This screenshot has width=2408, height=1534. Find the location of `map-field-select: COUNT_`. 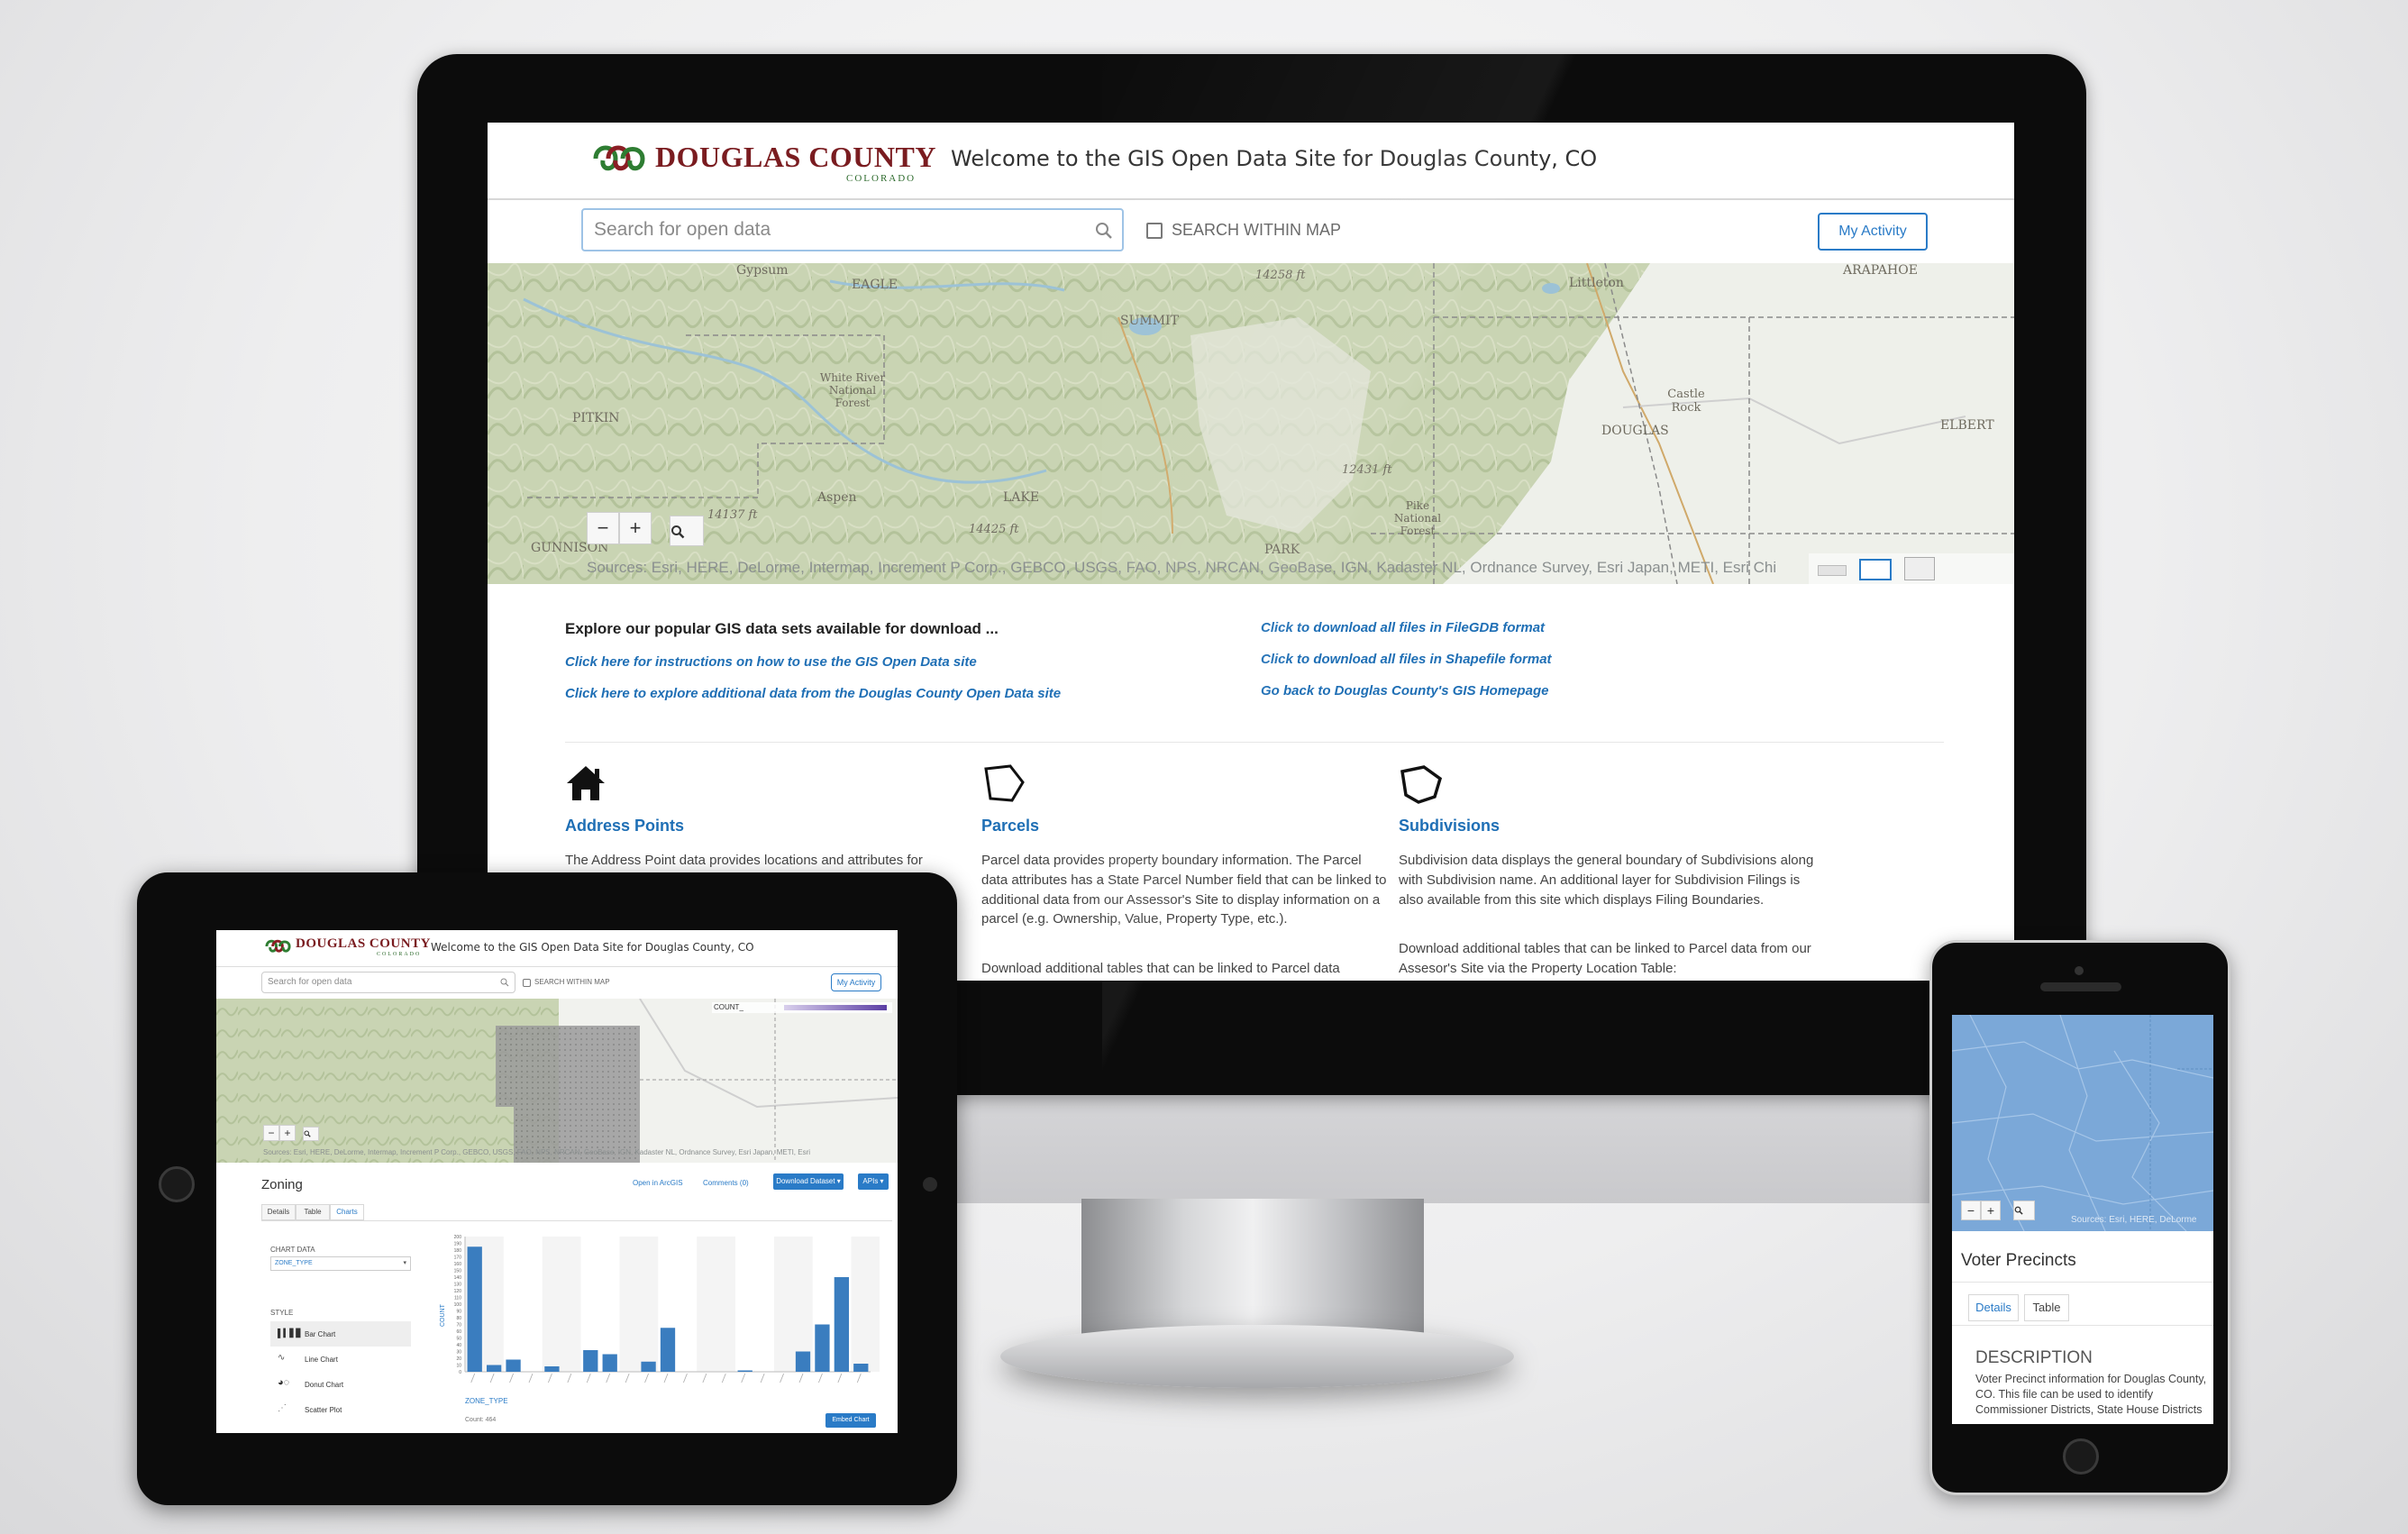

map-field-select: COUNT_ is located at coordinates (728, 1007).